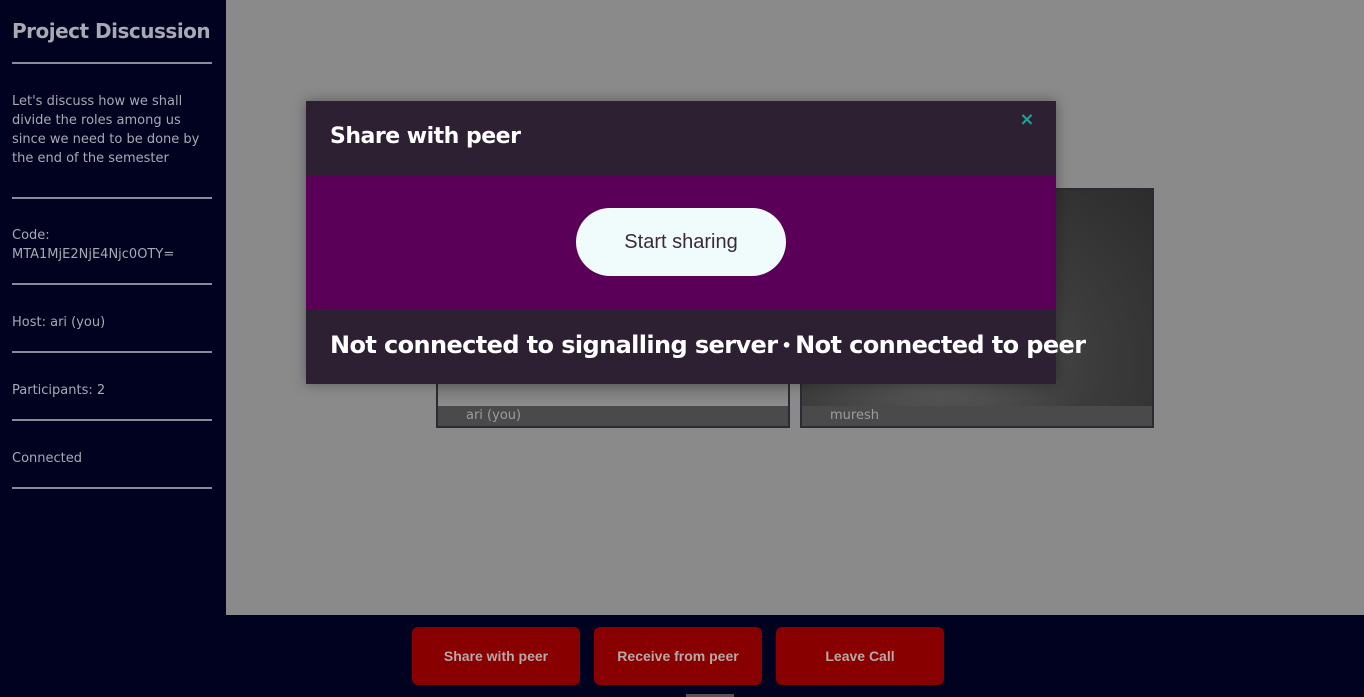  Describe the element at coordinates (678, 656) in the screenshot. I see `receive-from-peer-button: Receive from peer` at that location.